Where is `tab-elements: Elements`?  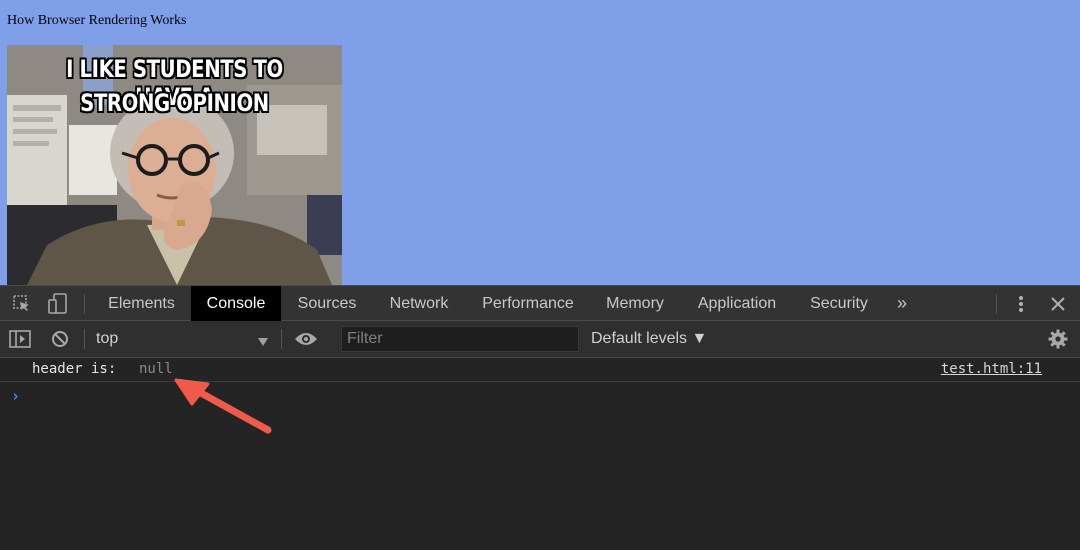
tab-elements: Elements is located at coordinates (141, 303).